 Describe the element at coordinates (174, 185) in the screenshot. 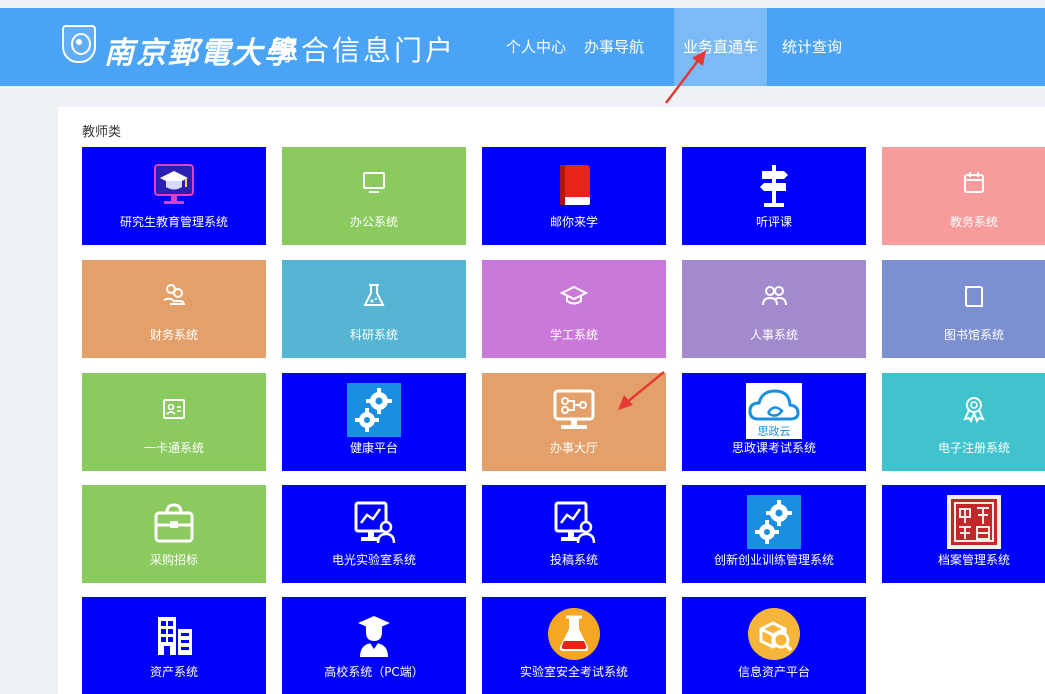

I see `graduation-monitor-icon` at that location.